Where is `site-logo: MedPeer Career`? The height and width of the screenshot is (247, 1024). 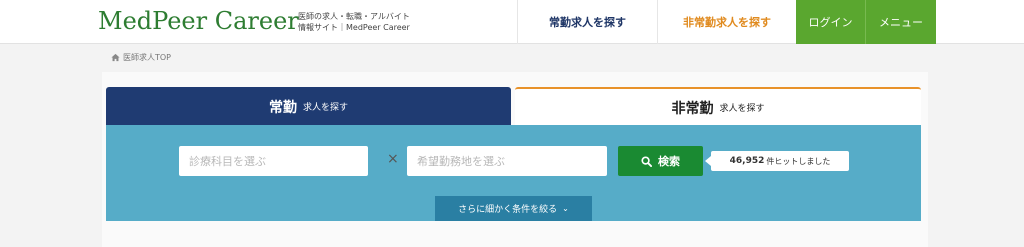
site-logo: MedPeer Career is located at coordinates (198, 21).